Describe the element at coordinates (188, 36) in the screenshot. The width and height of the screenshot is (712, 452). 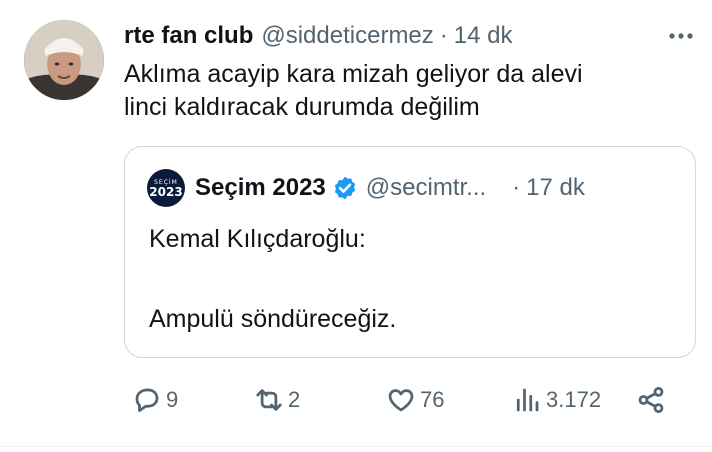
I see `display-name: rte fan club` at that location.